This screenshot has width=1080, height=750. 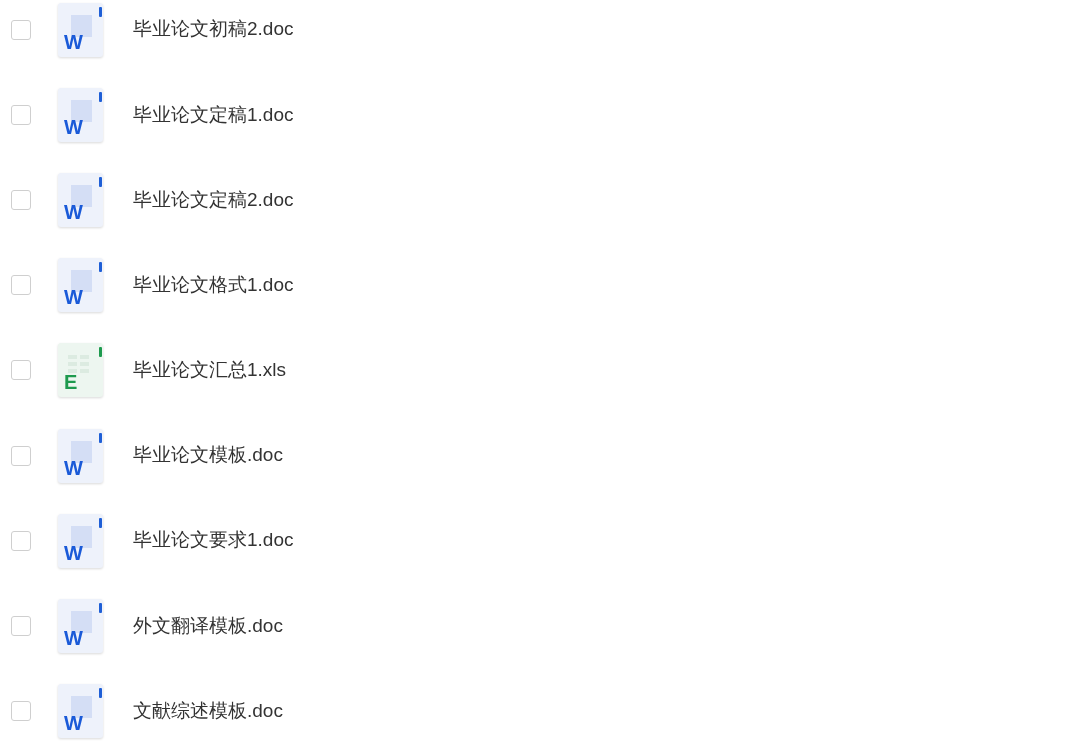 I want to click on icon-letter: E, so click(x=71, y=382).